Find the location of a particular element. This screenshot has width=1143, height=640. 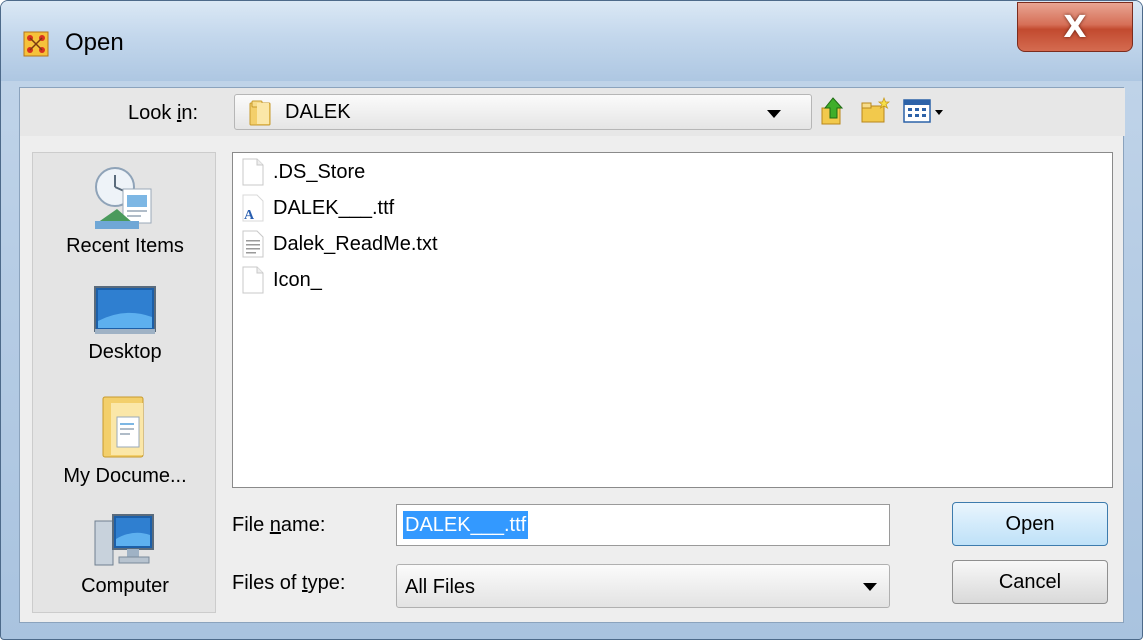

look-in-row: Look in: DALEK is located at coordinates (572, 112).